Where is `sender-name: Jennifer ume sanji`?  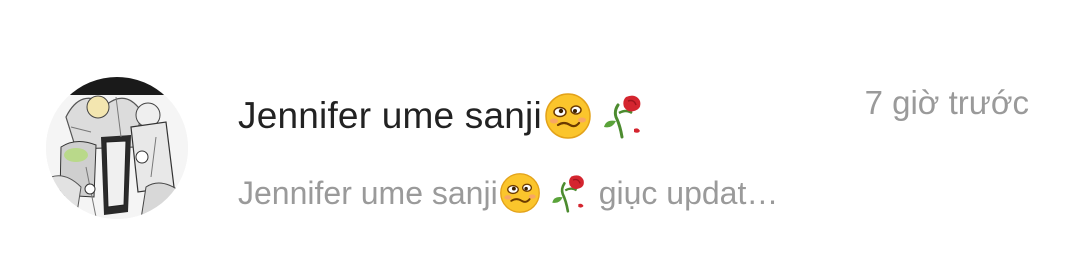
sender-name: Jennifer ume sanji is located at coordinates (390, 116).